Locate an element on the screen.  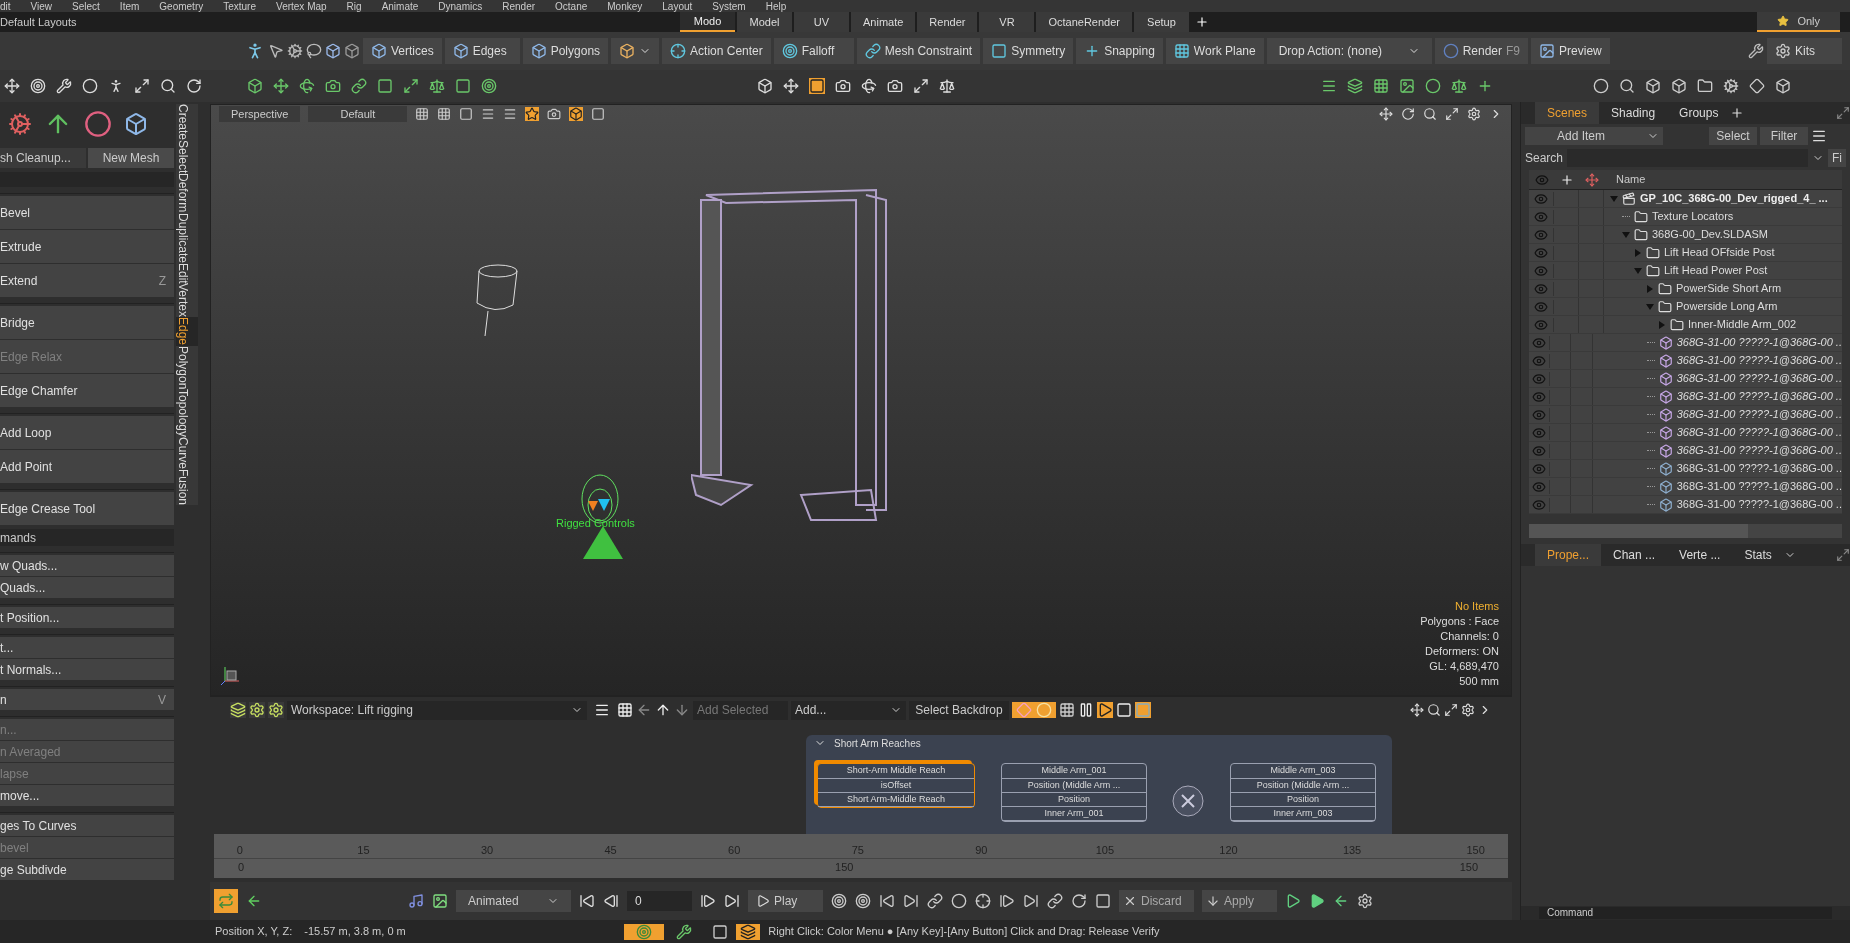
add-tab-icon is located at coordinates (1202, 22).